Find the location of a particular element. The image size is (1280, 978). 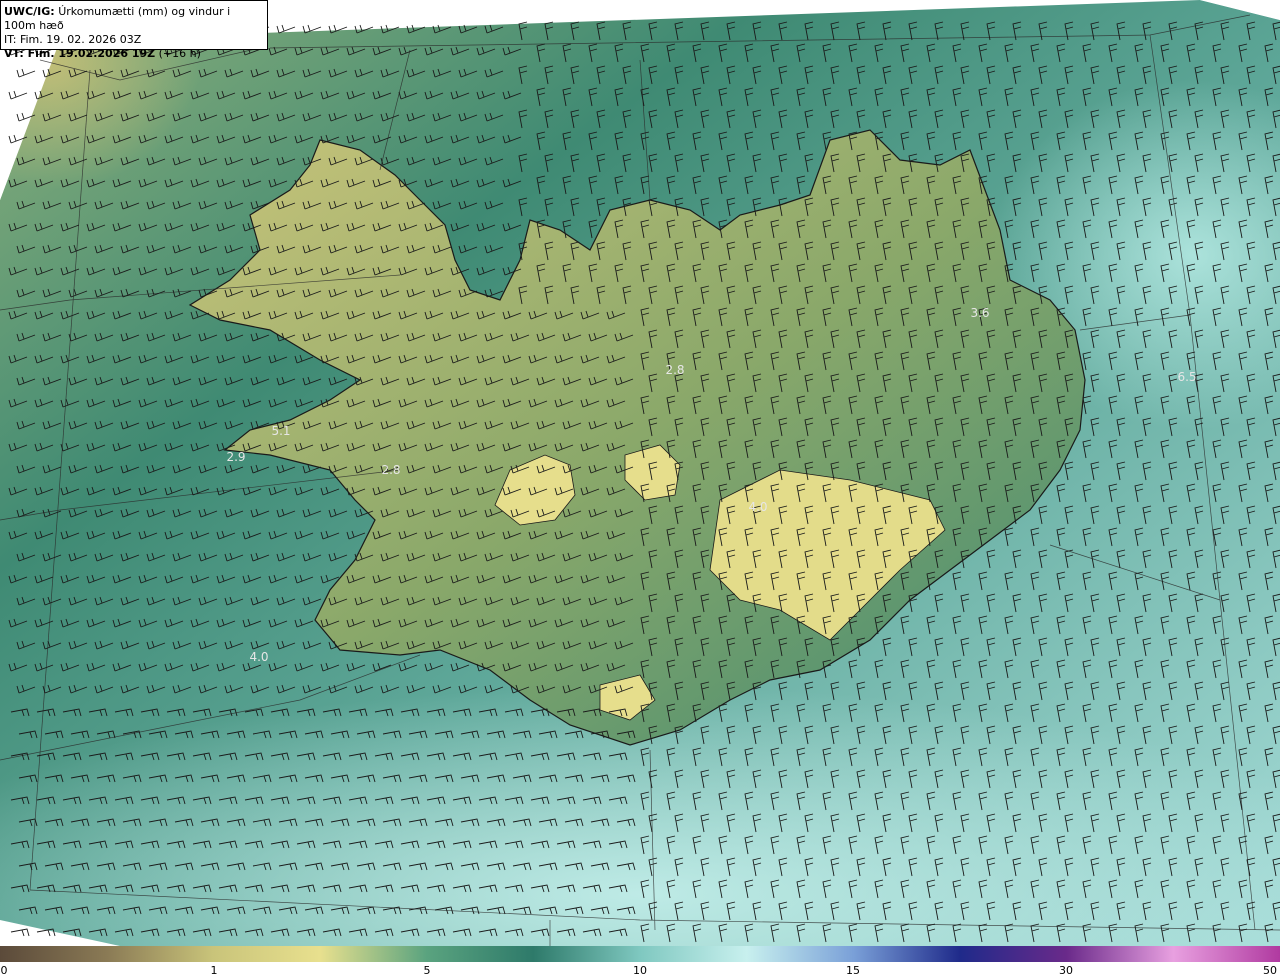

product-name: UWC/IG: is located at coordinates (29, 11).